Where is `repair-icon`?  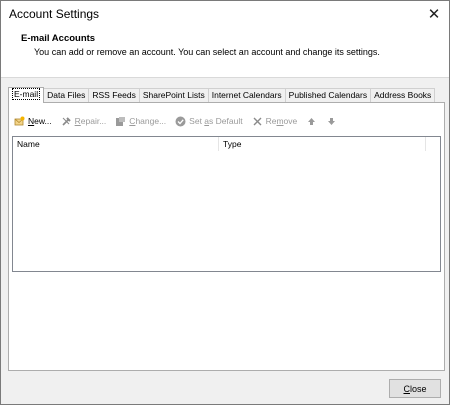
repair-icon is located at coordinates (66, 121).